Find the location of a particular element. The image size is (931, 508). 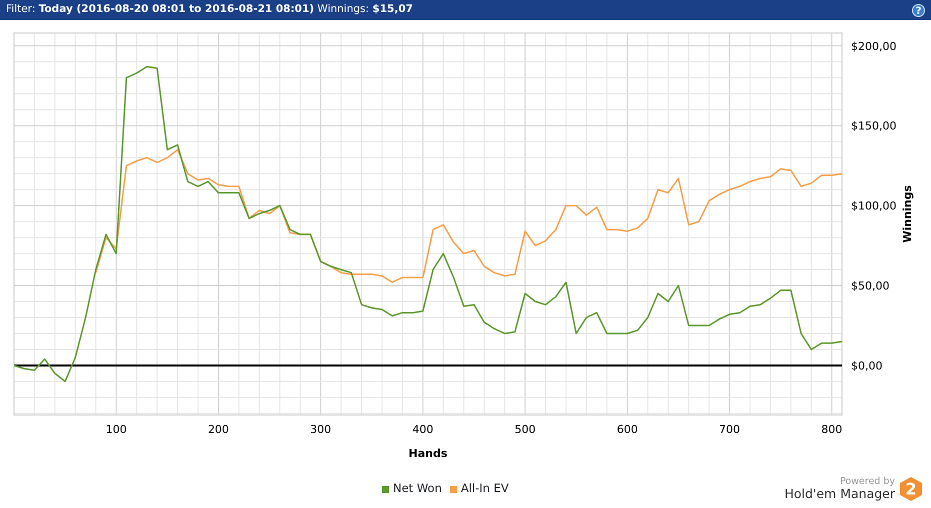

filter-summary: Filter: Today (2016-08-20 08:01 to 2016-08-21 08:01) Winnings: $15,07 is located at coordinates (209, 10).